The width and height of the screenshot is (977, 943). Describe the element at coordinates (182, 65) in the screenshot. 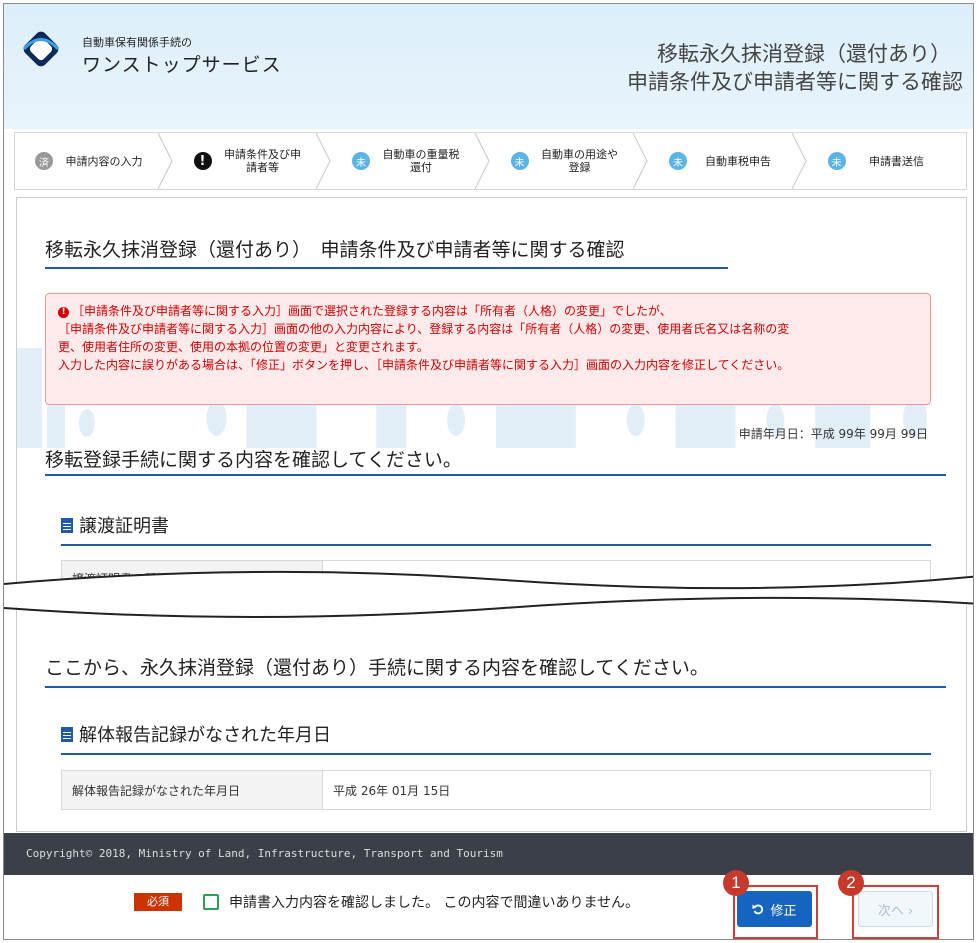

I see `logo-title: ワンストップサービス` at that location.